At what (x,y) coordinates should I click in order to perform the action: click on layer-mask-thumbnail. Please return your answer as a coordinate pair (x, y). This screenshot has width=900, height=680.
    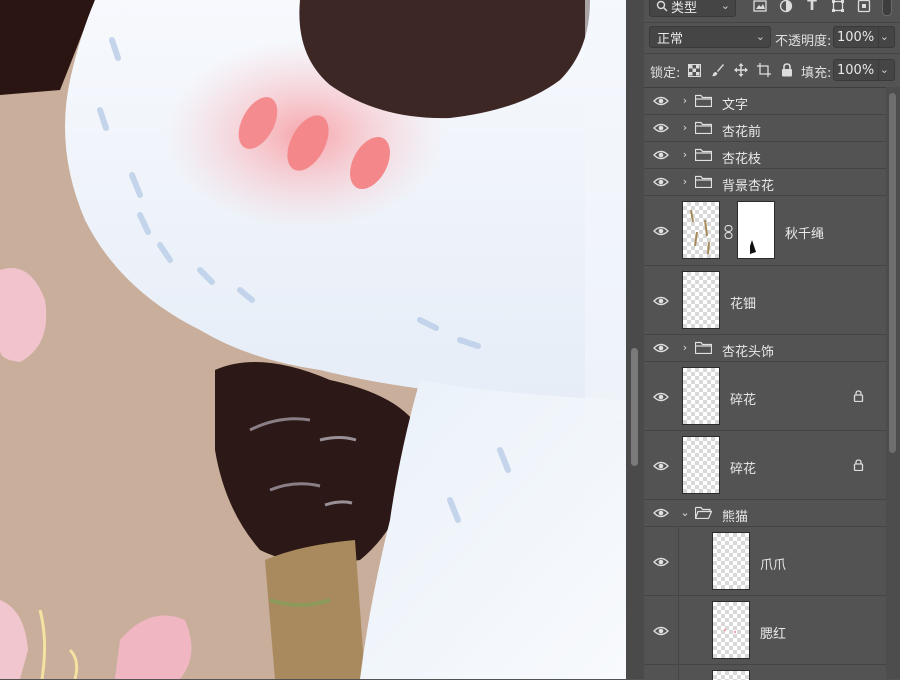
    Looking at the image, I should click on (756, 230).